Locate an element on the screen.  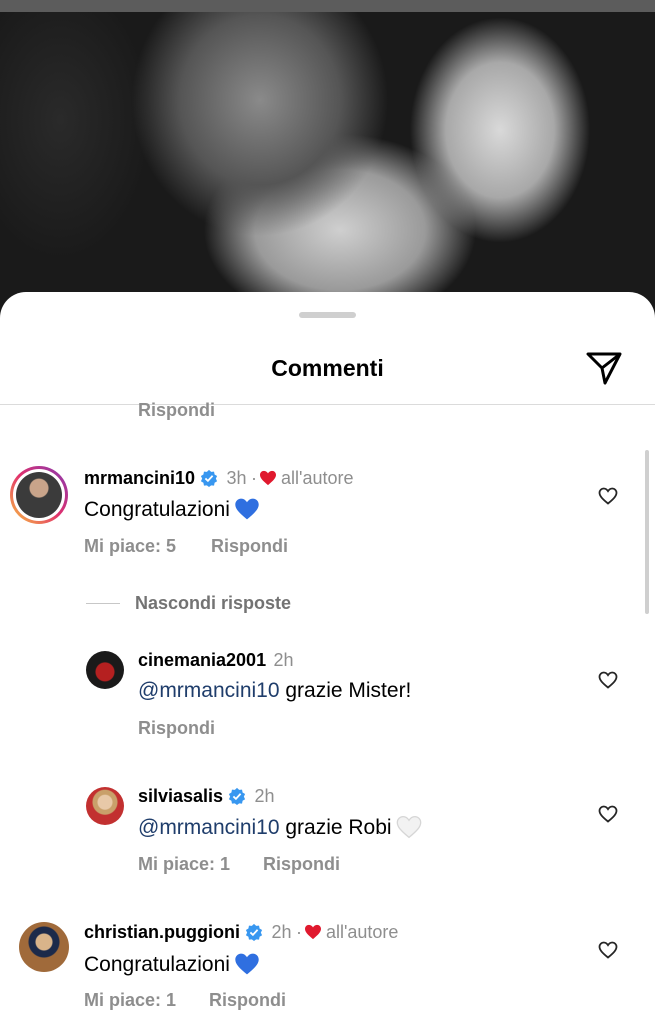
timestamp: 3h is located at coordinates (236, 478).